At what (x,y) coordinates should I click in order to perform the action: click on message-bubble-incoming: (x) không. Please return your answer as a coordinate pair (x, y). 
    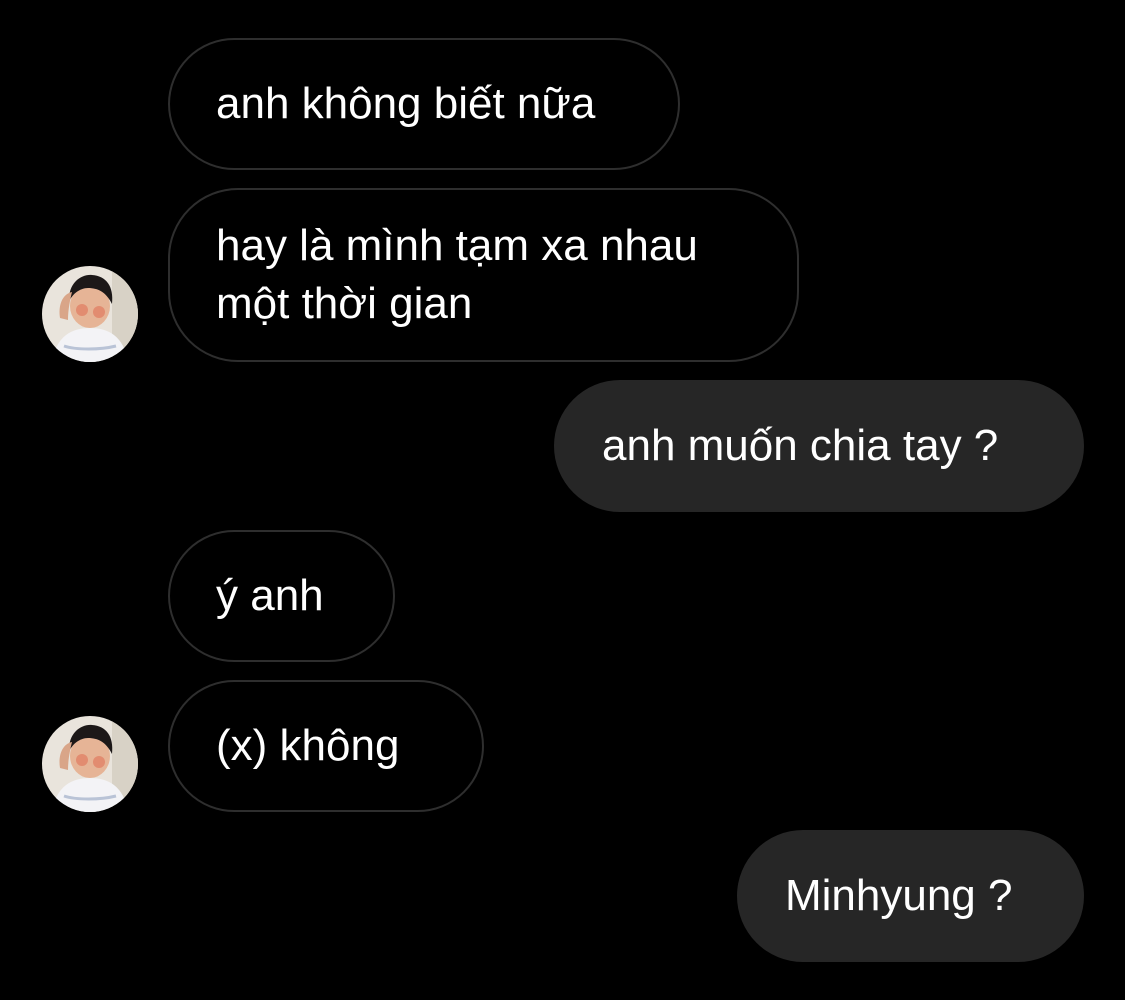
    Looking at the image, I should click on (326, 746).